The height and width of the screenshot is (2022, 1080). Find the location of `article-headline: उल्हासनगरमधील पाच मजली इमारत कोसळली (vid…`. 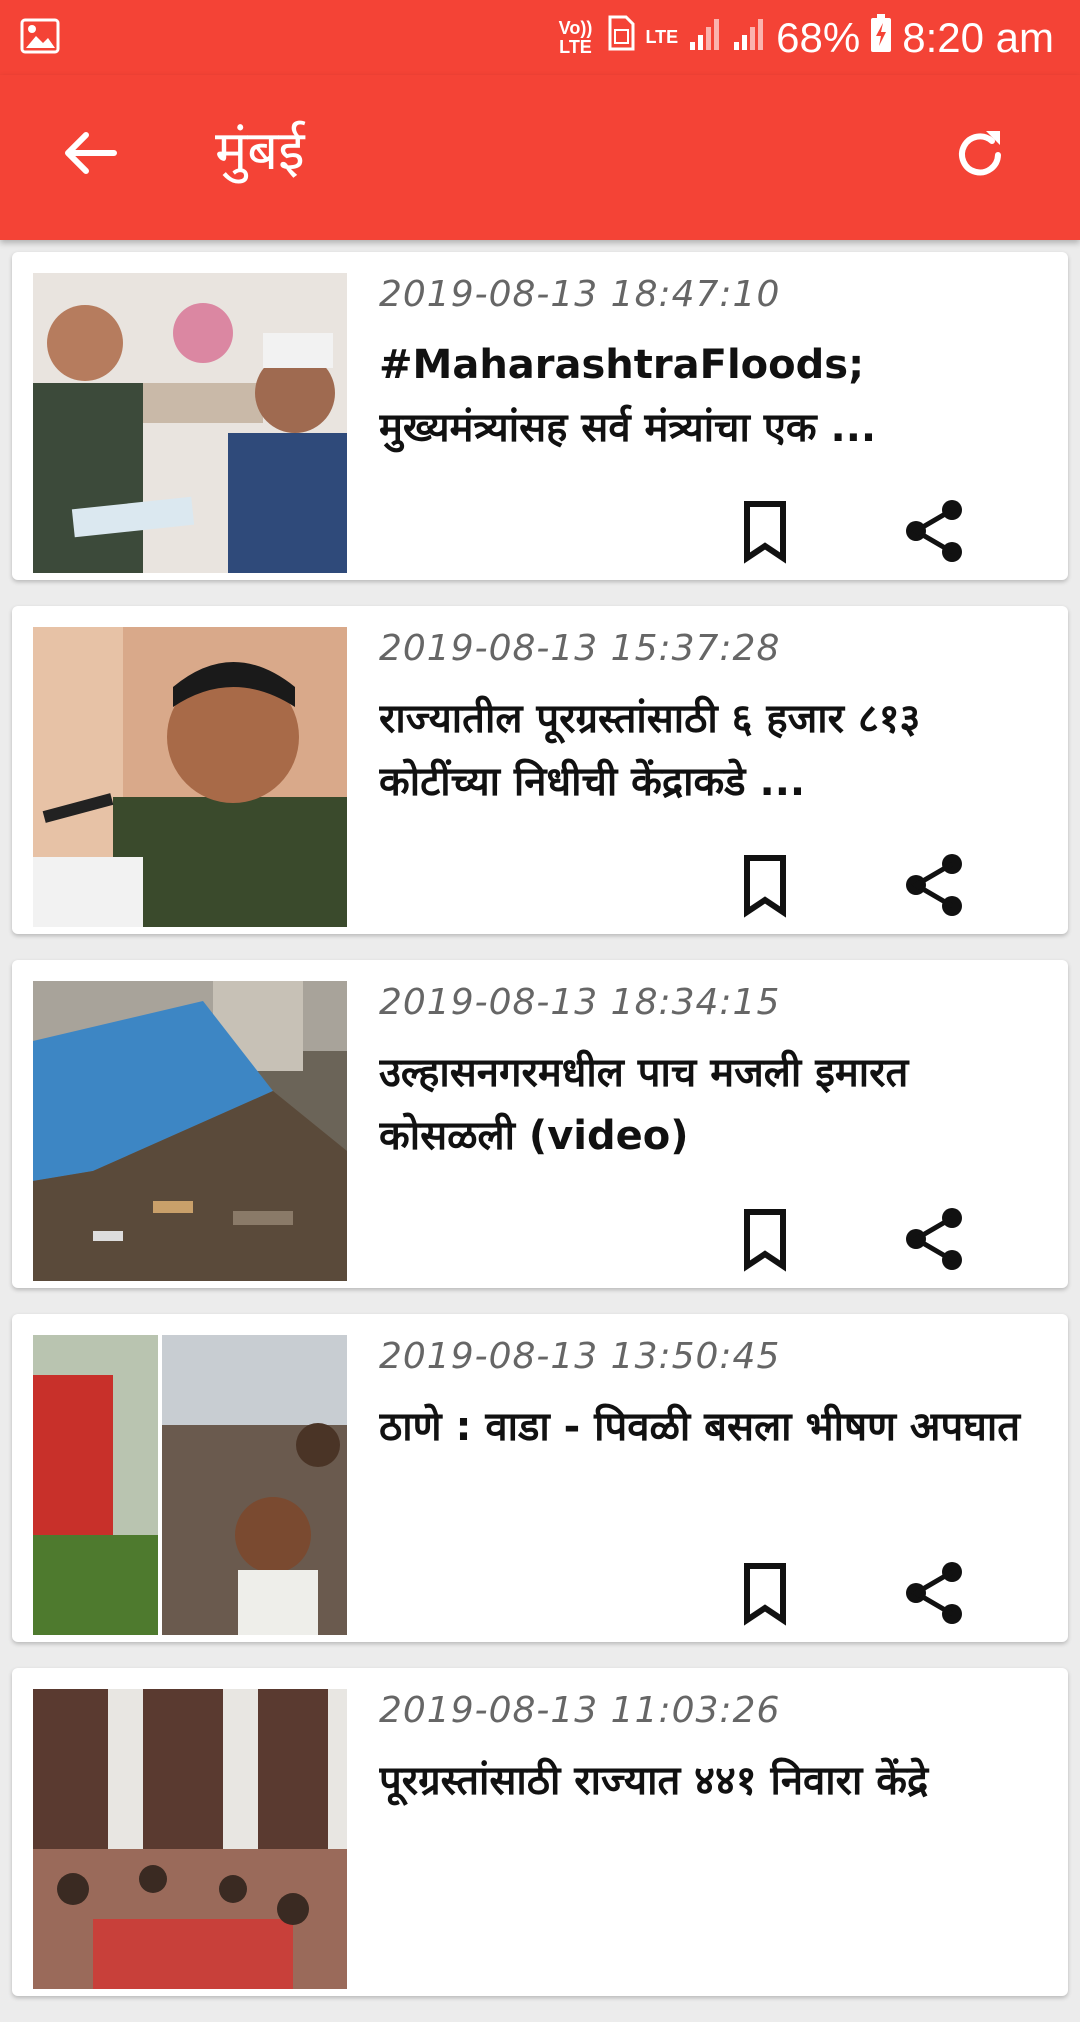

article-headline: उल्हासनगरमधील पाच मजली इमारत कोसळली (vid… is located at coordinates (714, 1105).